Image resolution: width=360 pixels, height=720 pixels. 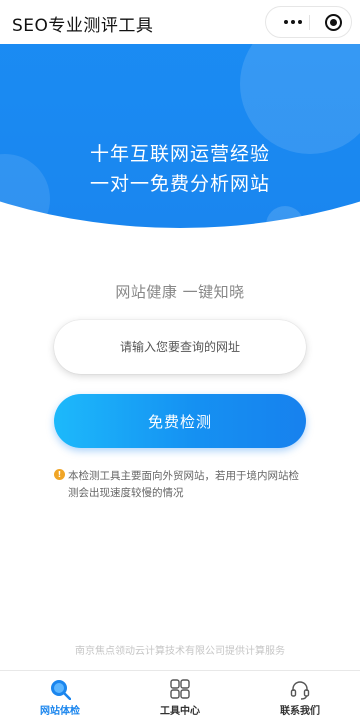 I want to click on tab-website-checkup: 网站体检, so click(x=60, y=695).